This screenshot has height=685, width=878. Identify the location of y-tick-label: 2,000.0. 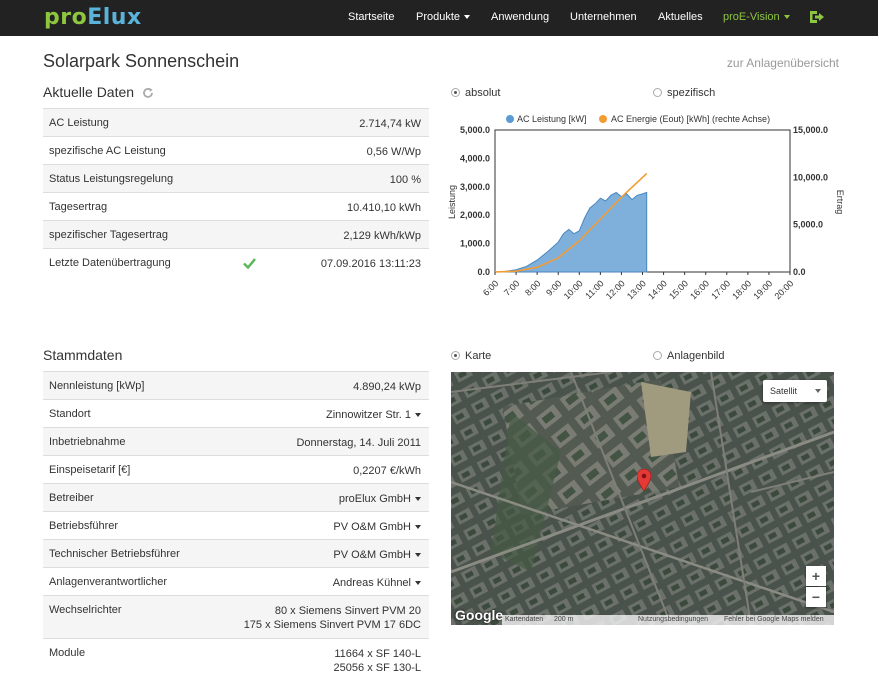
(475, 215).